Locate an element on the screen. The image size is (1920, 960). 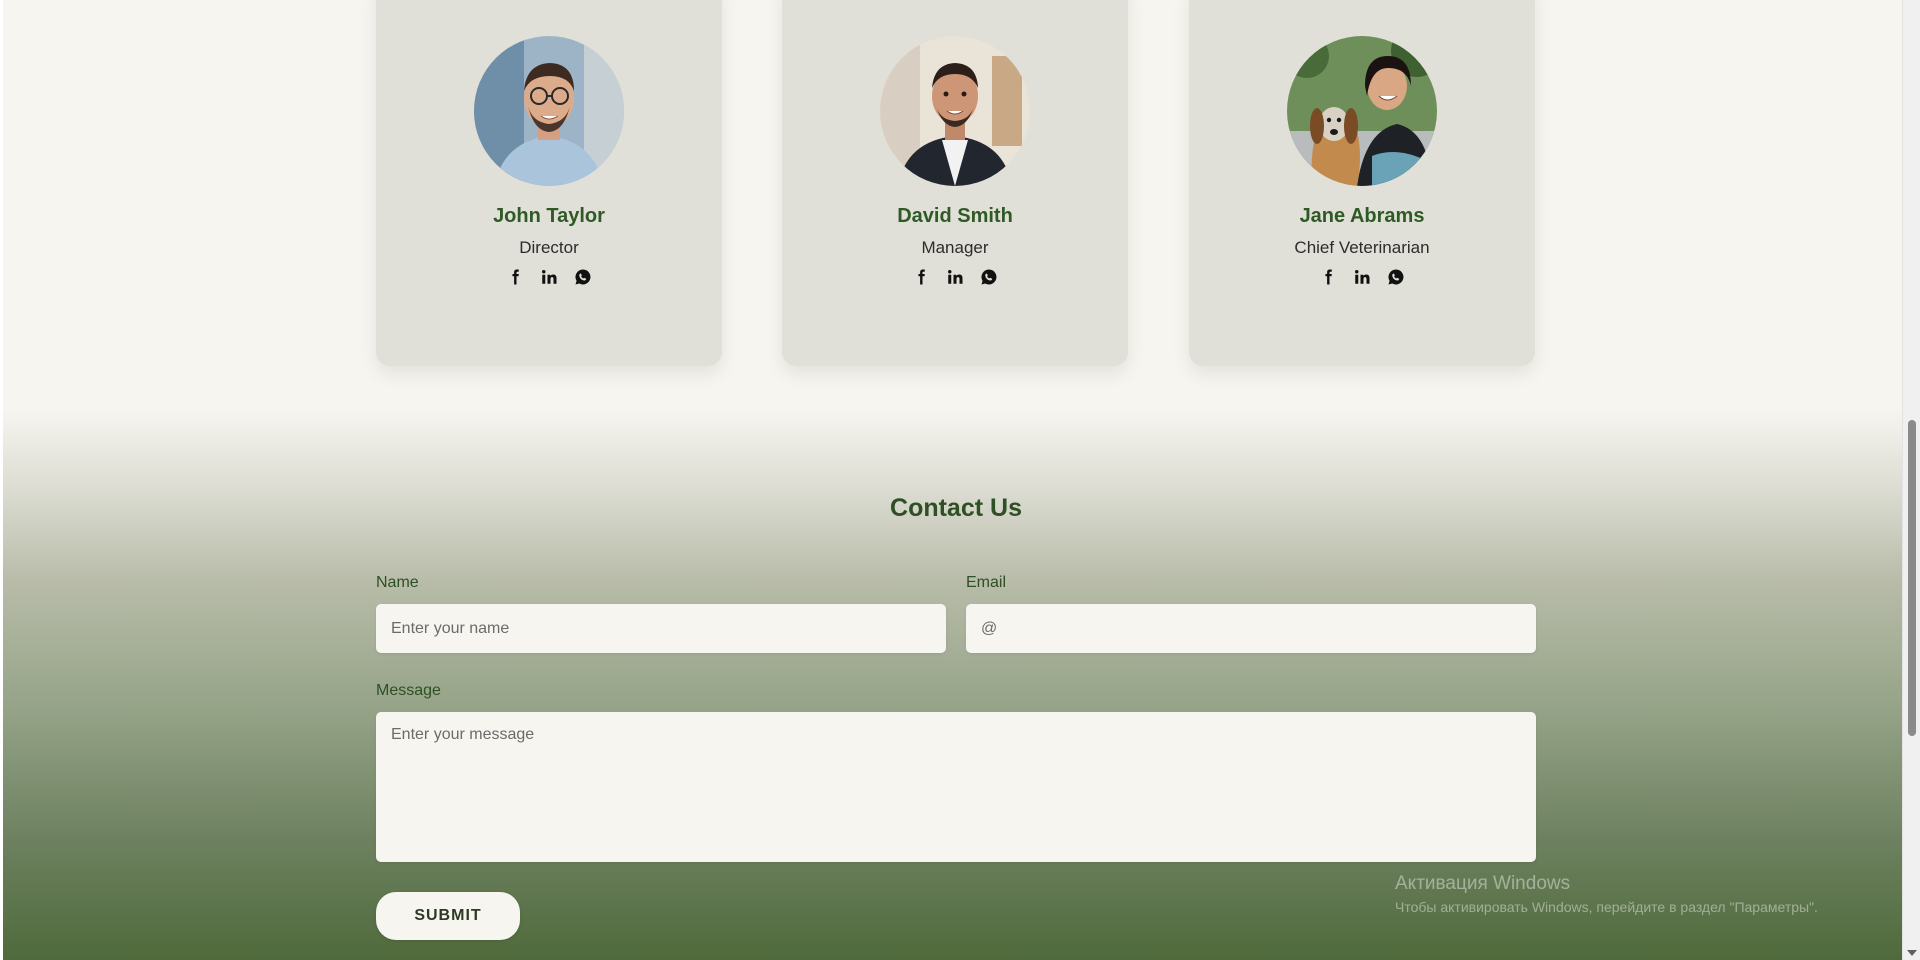
team-card-john-taylor: John Taylor Director is located at coordinates (549, 183).